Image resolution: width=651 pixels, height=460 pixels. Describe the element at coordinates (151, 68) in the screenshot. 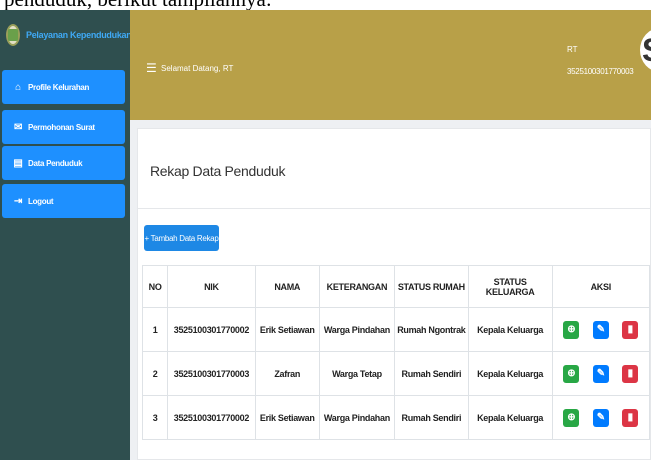

I see `hamburger-menu-icon: ☰` at that location.